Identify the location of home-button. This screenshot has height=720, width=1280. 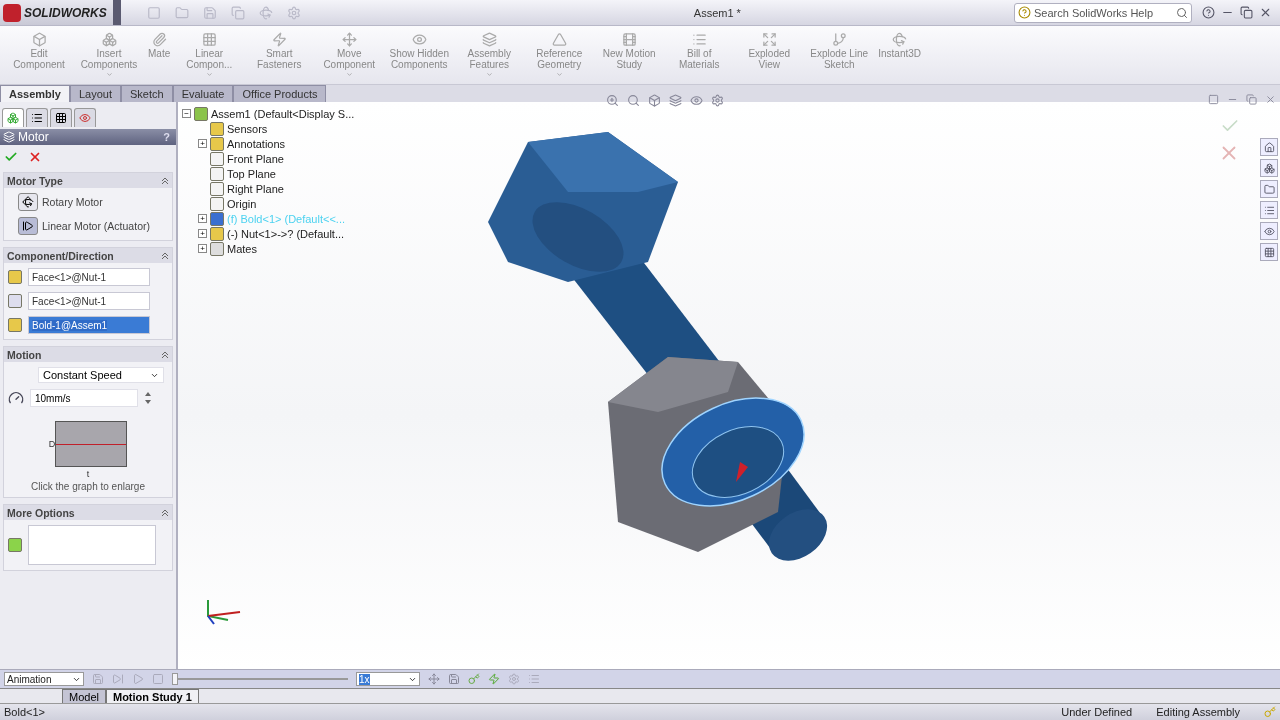
(1269, 147).